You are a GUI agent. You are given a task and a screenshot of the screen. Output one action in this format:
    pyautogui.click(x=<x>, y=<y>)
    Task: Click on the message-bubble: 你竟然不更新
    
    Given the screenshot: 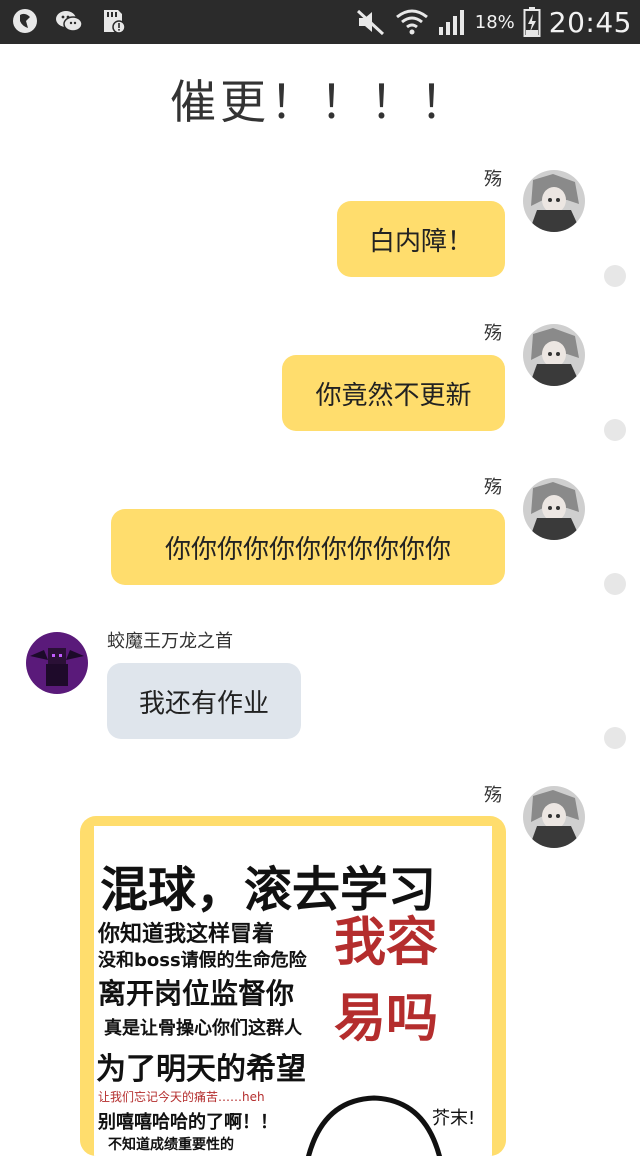 What is the action you would take?
    pyautogui.click(x=393, y=393)
    